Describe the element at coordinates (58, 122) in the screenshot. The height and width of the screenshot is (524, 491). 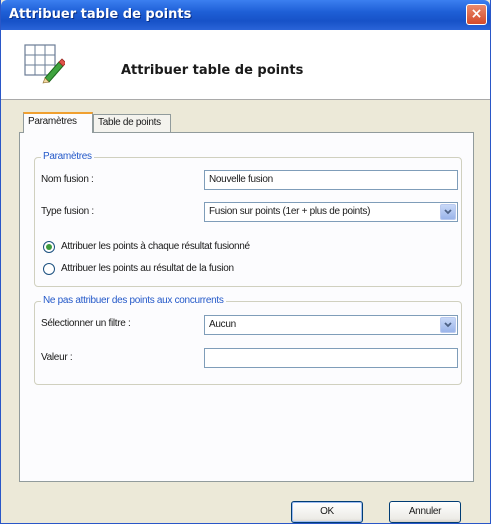
I see `tab-parametres: Paramètres` at that location.